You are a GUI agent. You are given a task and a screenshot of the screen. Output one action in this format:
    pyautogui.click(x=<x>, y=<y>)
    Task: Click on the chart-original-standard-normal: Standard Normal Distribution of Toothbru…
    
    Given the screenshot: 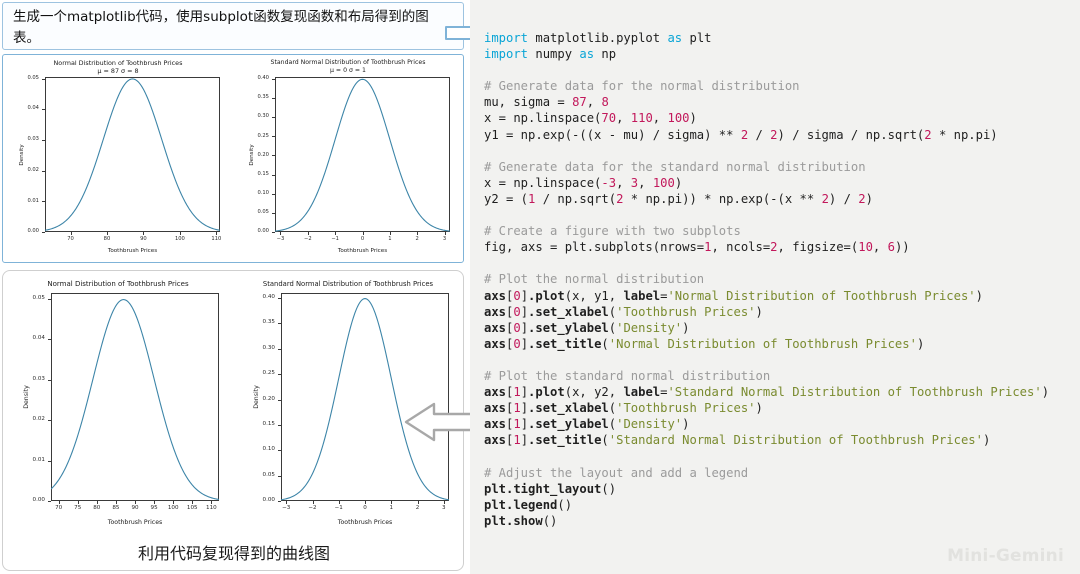 What is the action you would take?
    pyautogui.click(x=348, y=158)
    